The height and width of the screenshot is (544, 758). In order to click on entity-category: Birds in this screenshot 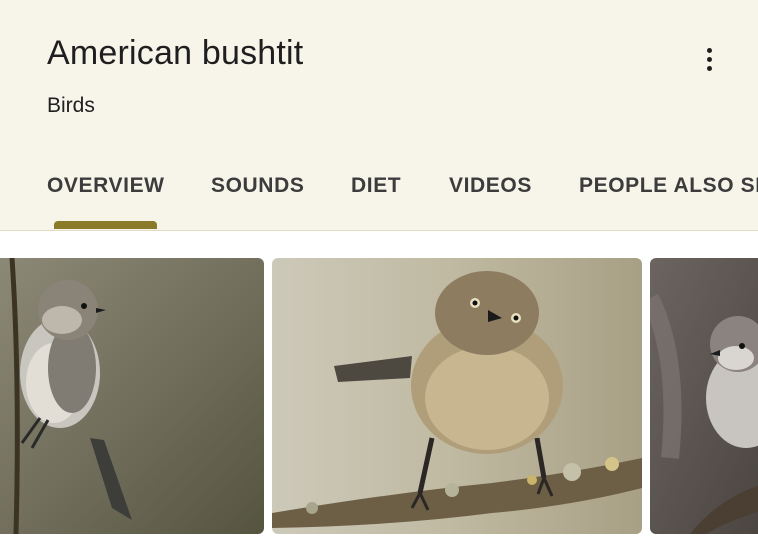, I will do `click(71, 105)`.